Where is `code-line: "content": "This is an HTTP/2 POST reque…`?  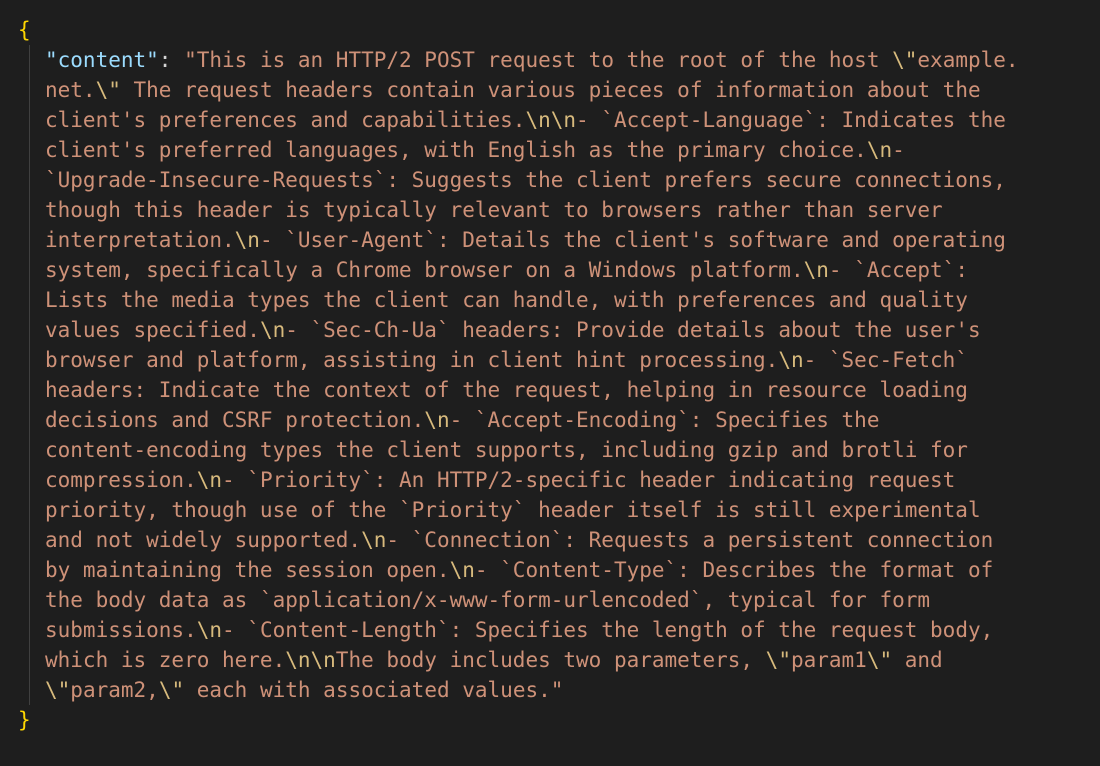 code-line: "content": "This is an HTTP/2 POST reque… is located at coordinates (532, 60).